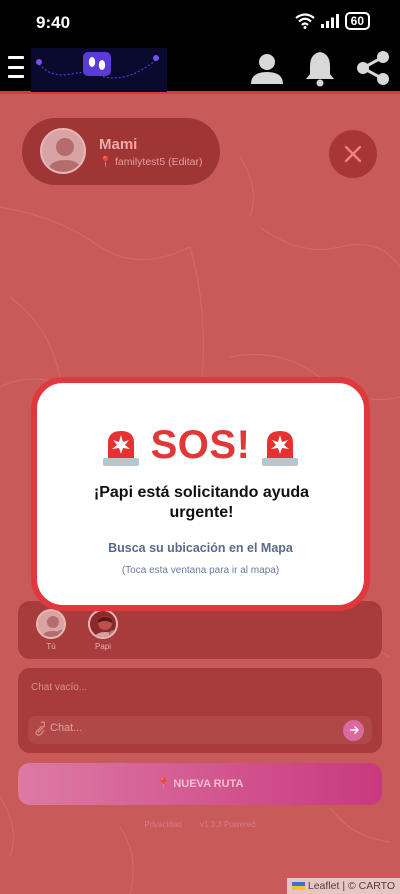 Image resolution: width=400 pixels, height=894 pixels. I want to click on member-item: Tú, so click(51, 630).